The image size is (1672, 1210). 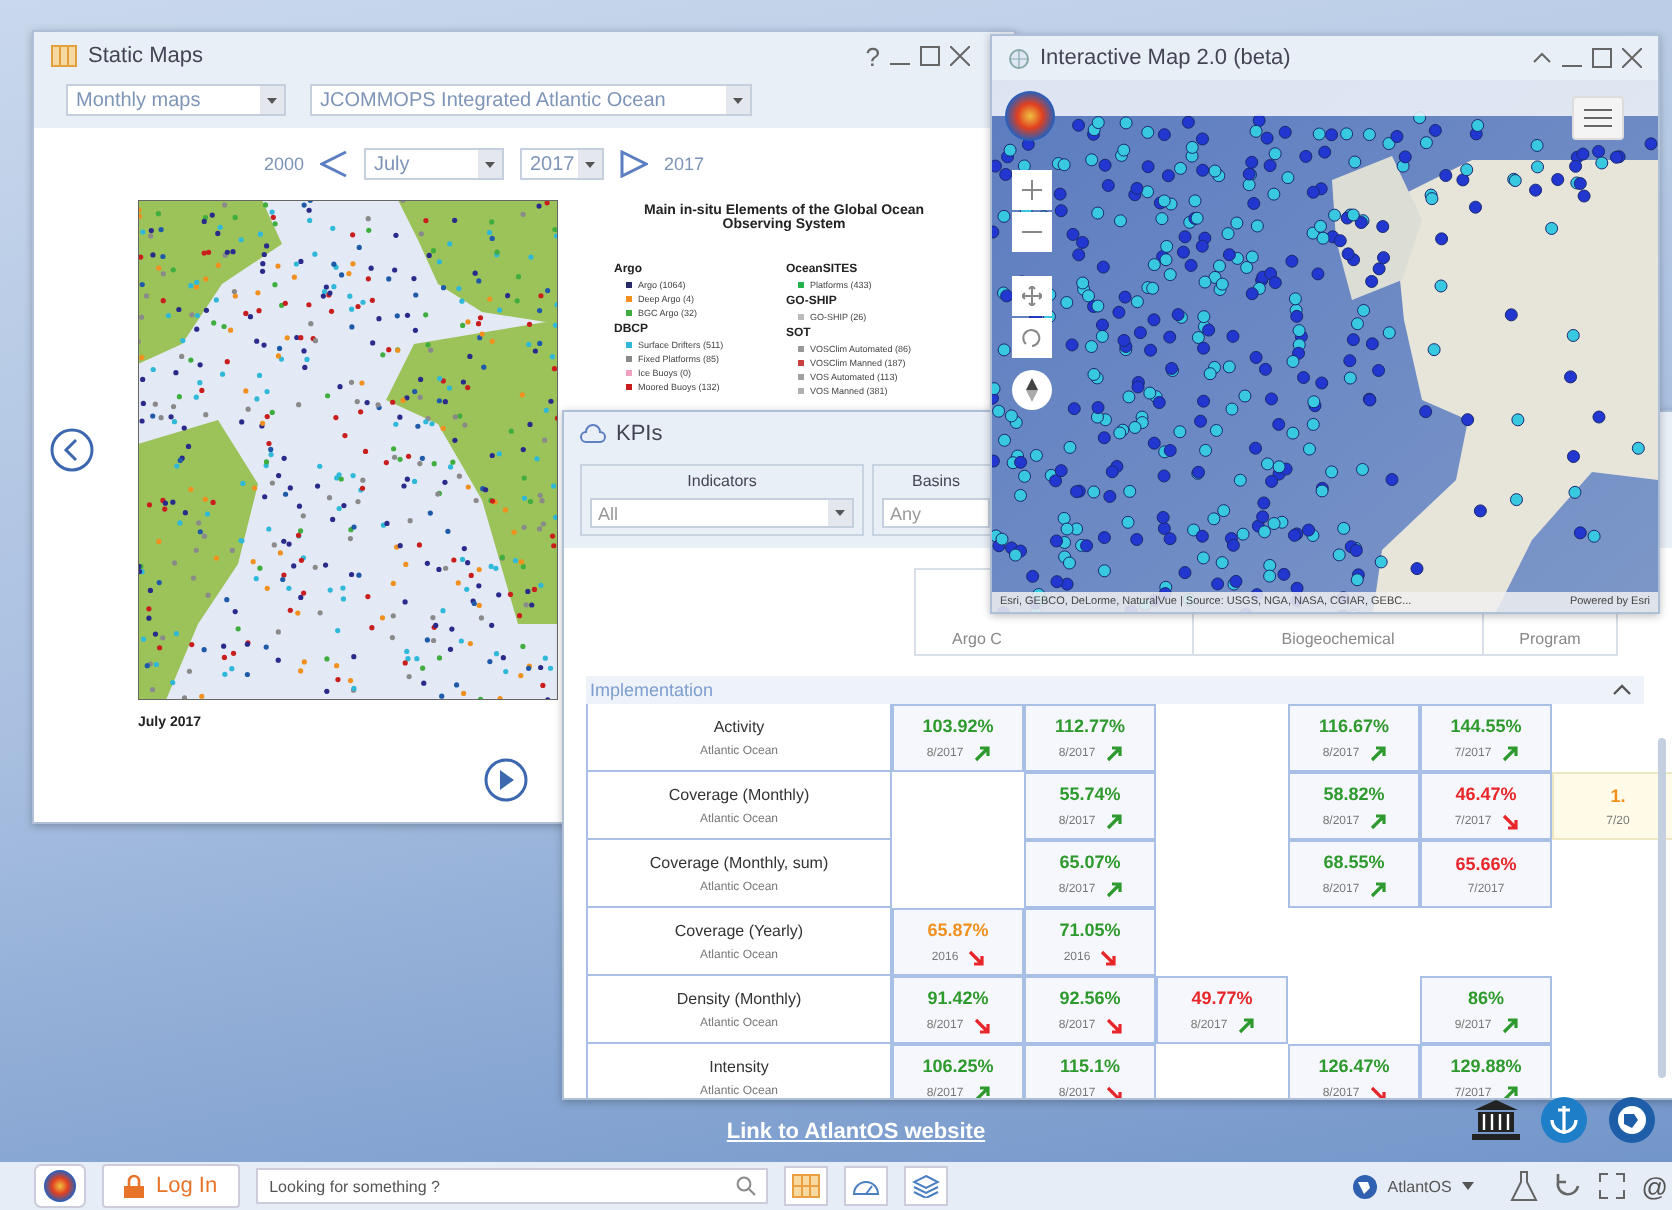 I want to click on kpi-value: 65.66%, so click(x=1486, y=863).